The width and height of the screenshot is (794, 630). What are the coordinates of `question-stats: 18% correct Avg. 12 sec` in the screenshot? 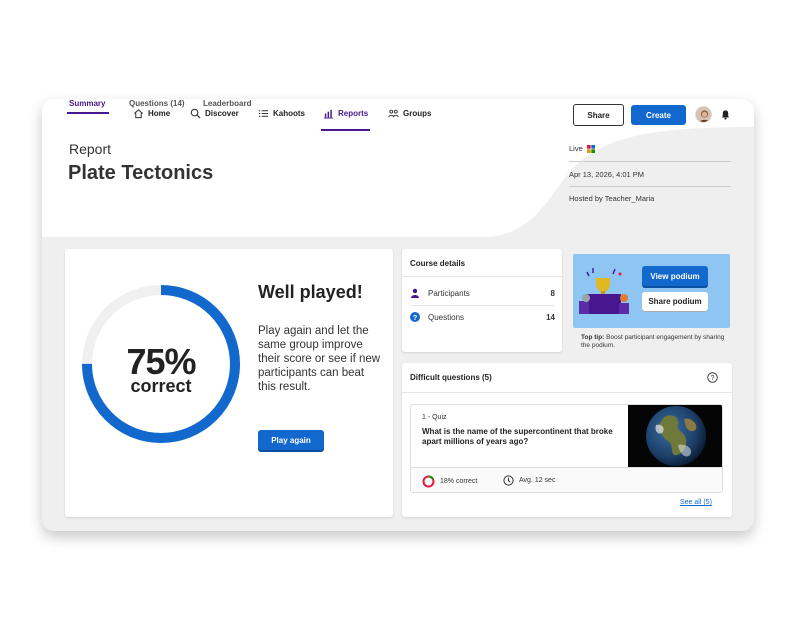 It's located at (566, 479).